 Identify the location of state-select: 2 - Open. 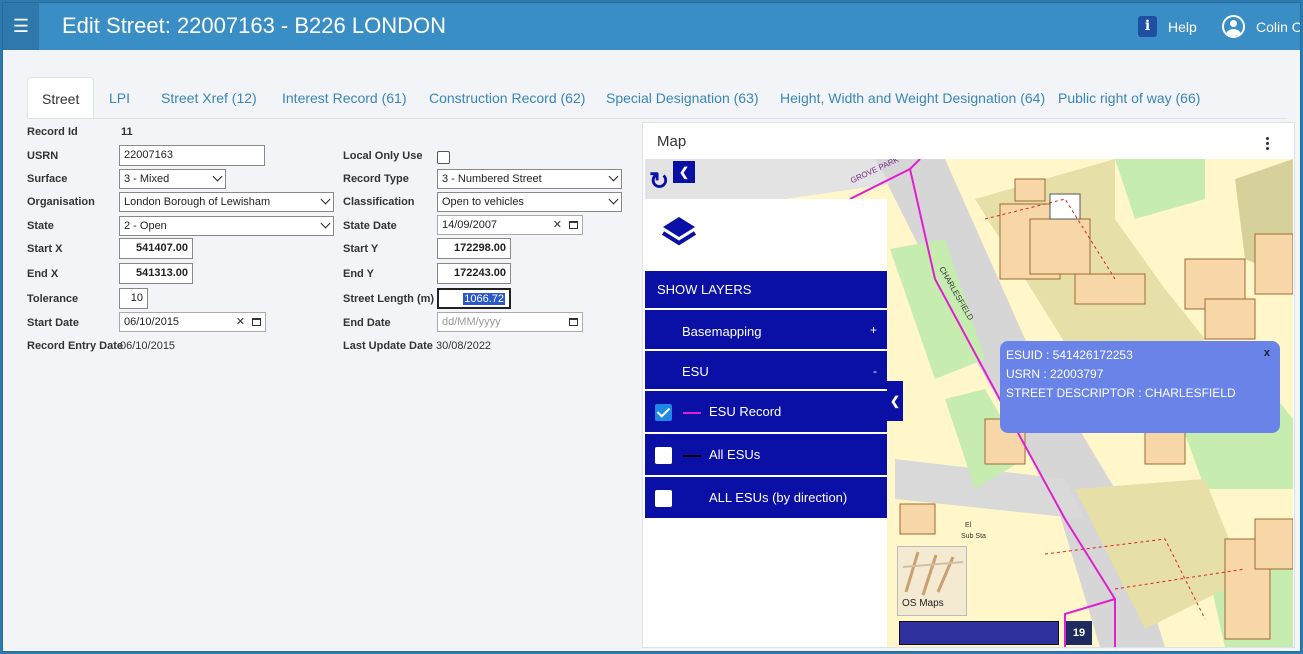
(226, 226).